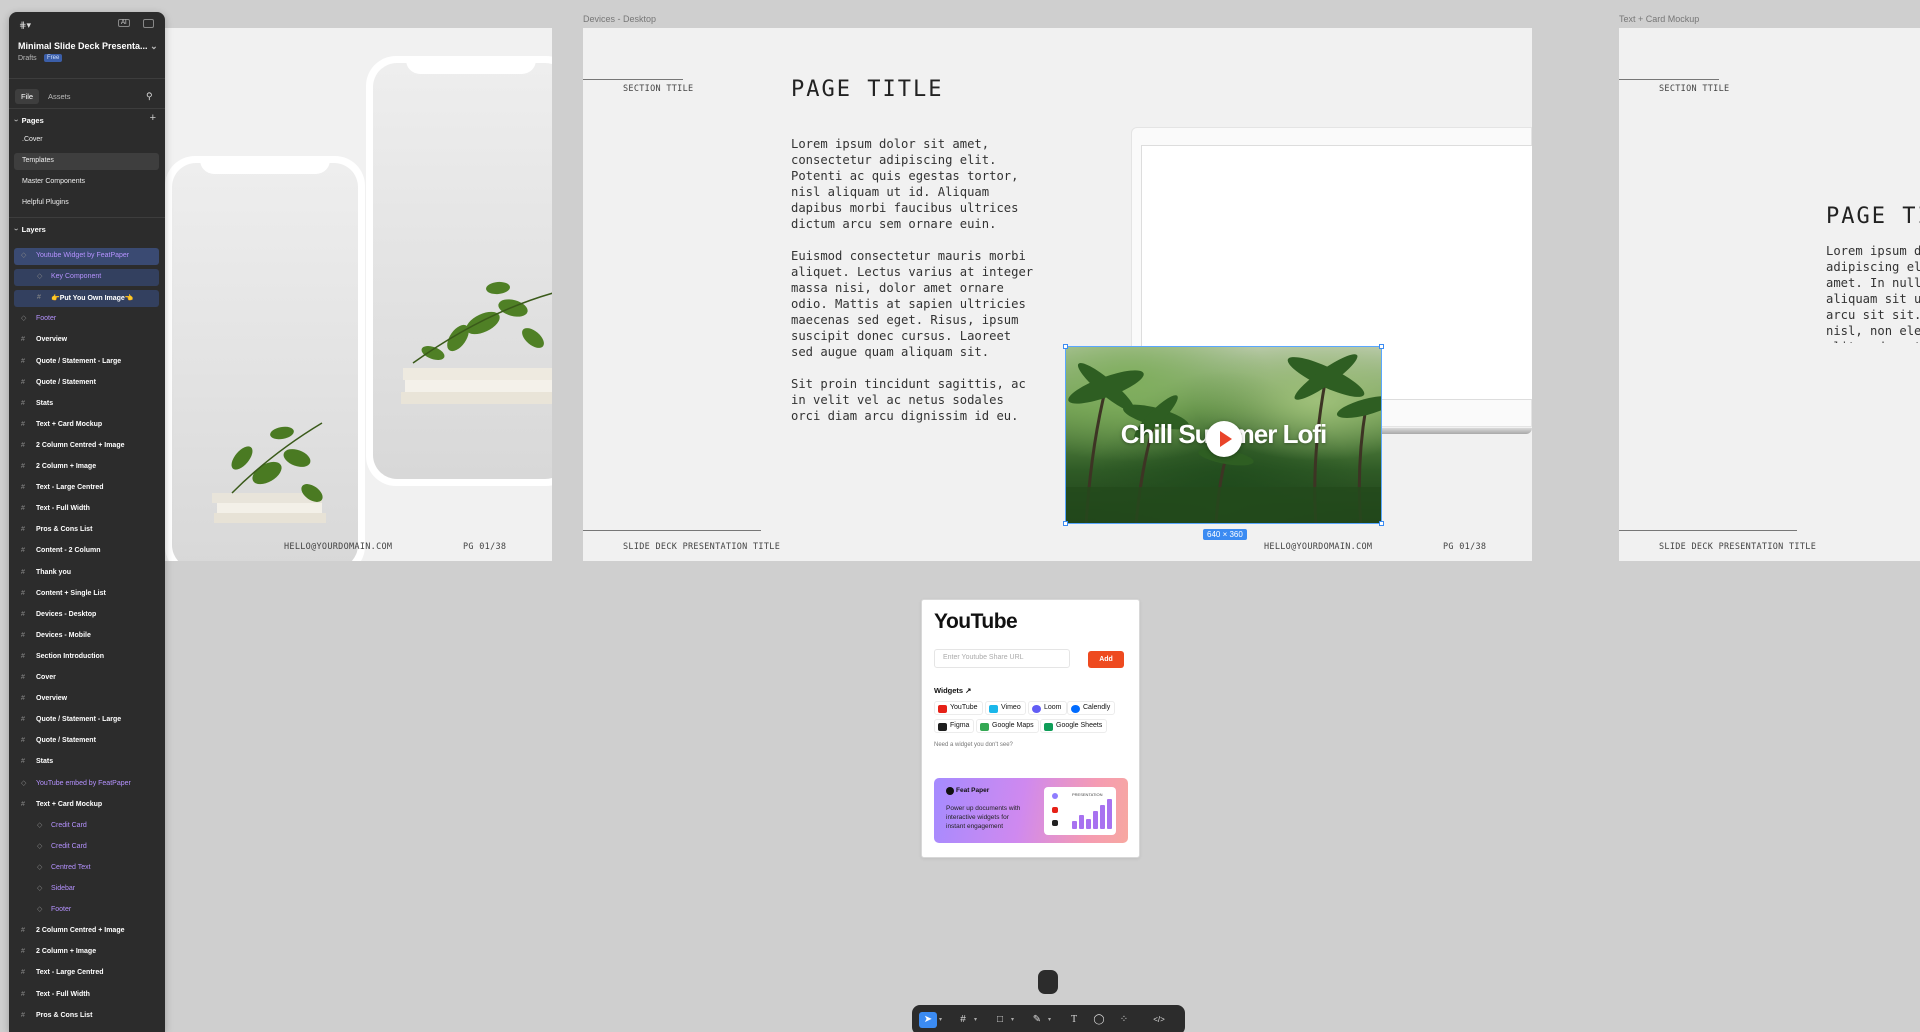  Describe the element at coordinates (1091, 708) in the screenshot. I see `widget-chip-calendly: Calendly` at that location.